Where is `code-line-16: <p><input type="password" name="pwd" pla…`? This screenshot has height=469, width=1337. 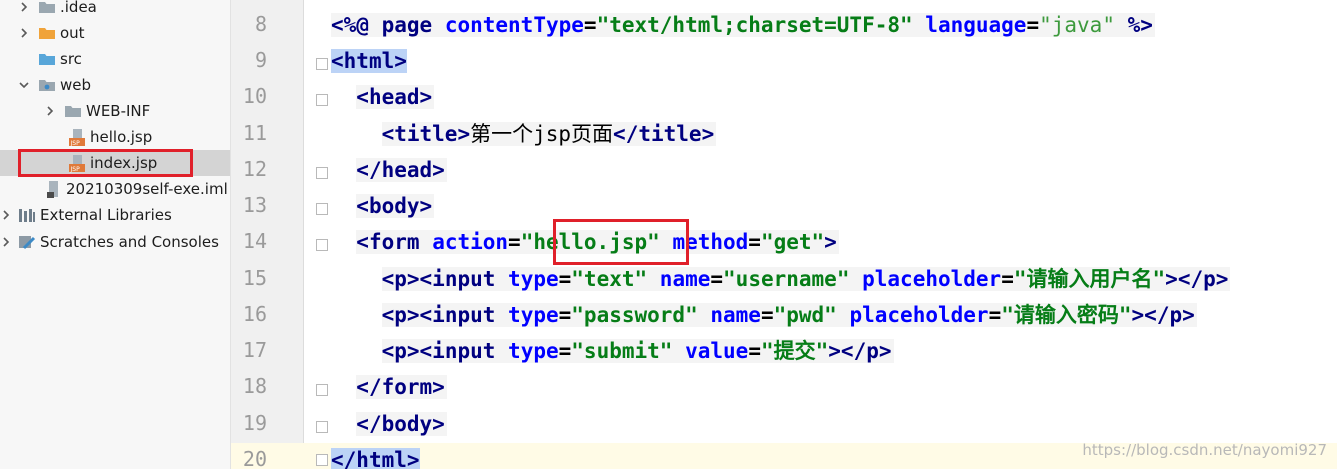 code-line-16: <p><input type="password" name="pwd" pla… is located at coordinates (764, 315).